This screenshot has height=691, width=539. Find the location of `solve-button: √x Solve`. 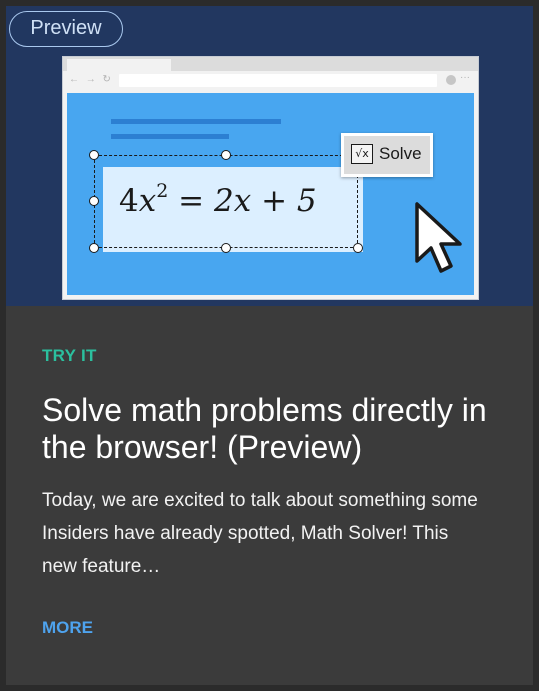

solve-button: √x Solve is located at coordinates (387, 155).